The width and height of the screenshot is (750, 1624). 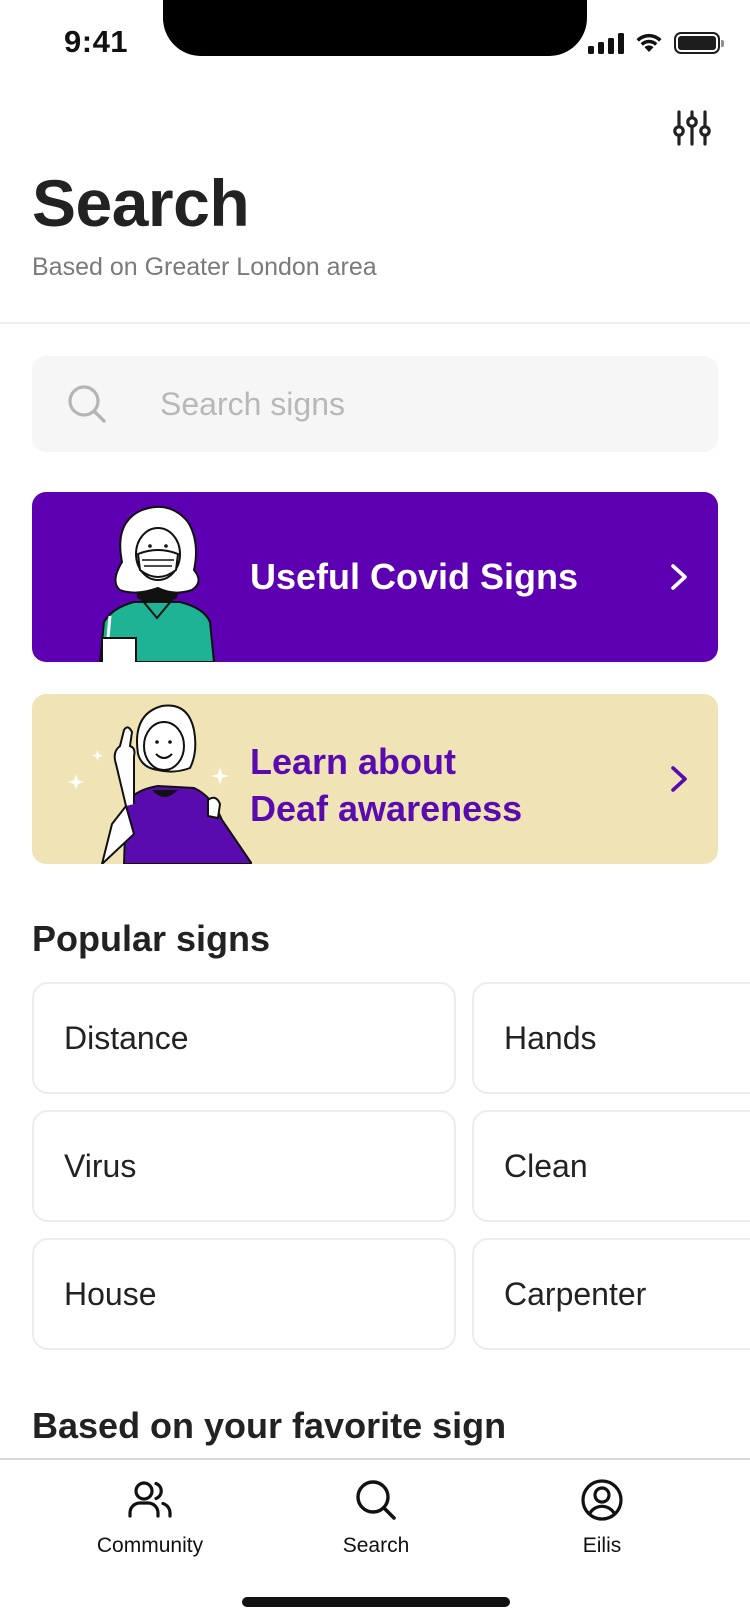 What do you see at coordinates (602, 1524) in the screenshot?
I see `tab-profile: Eilis` at bounding box center [602, 1524].